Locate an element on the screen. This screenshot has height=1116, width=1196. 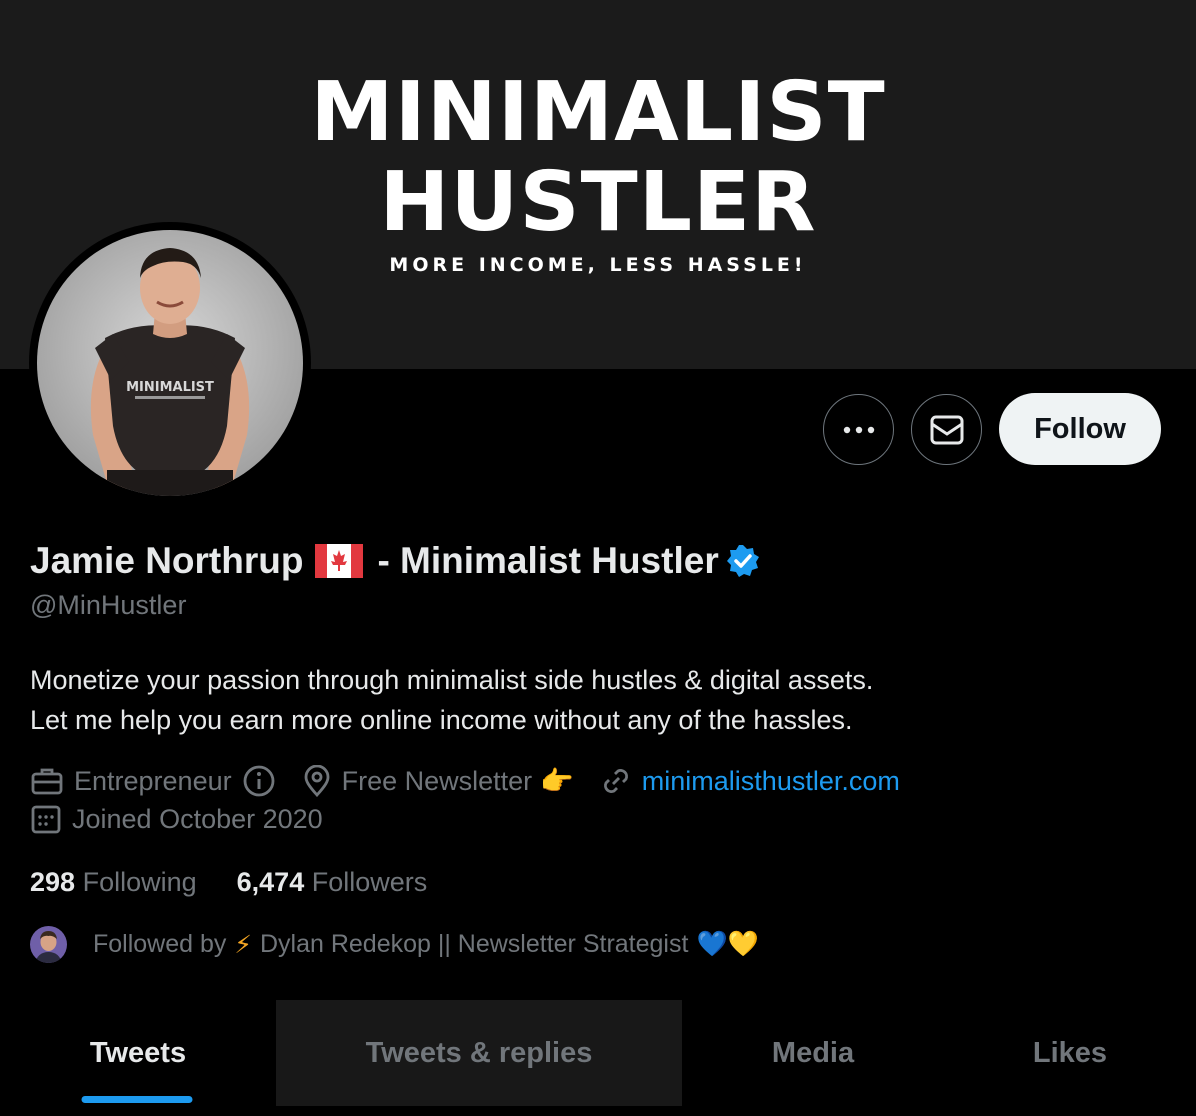
following-label: Following is located at coordinates (139, 882).